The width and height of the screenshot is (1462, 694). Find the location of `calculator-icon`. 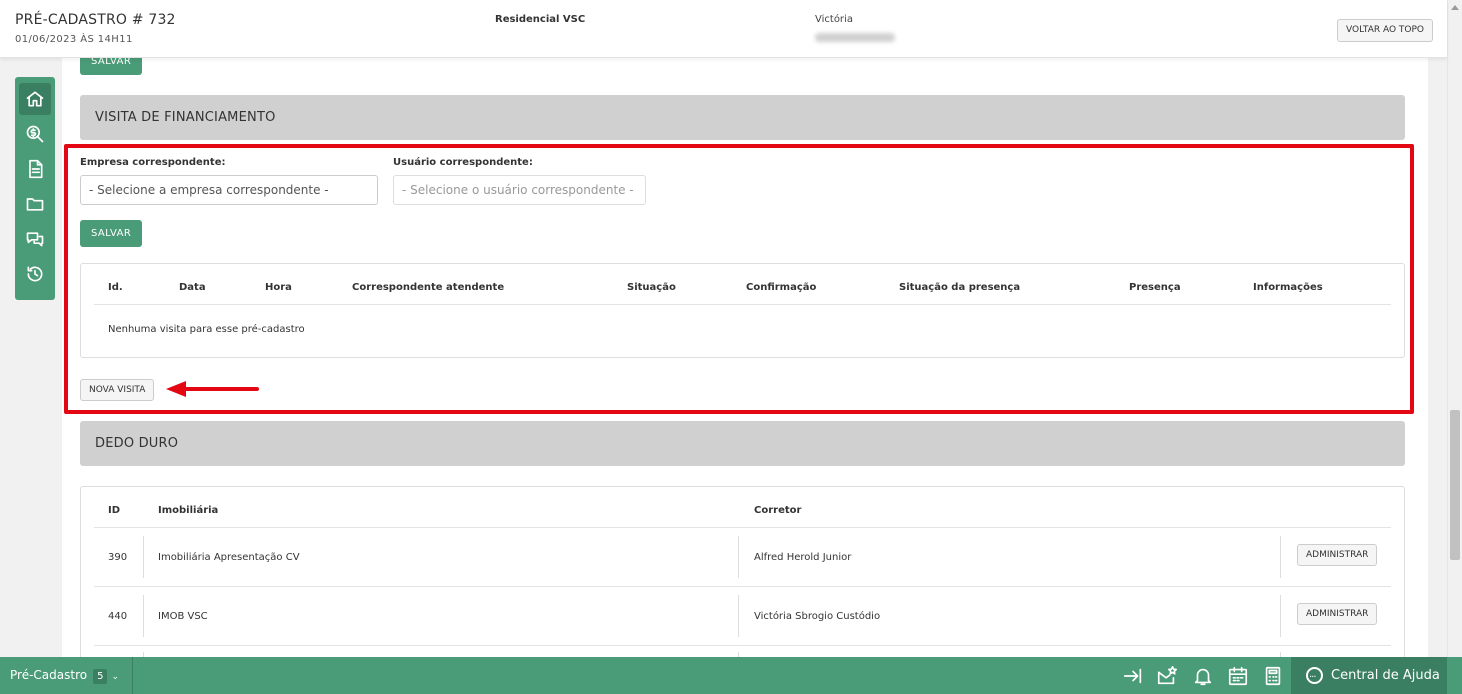

calculator-icon is located at coordinates (1273, 676).